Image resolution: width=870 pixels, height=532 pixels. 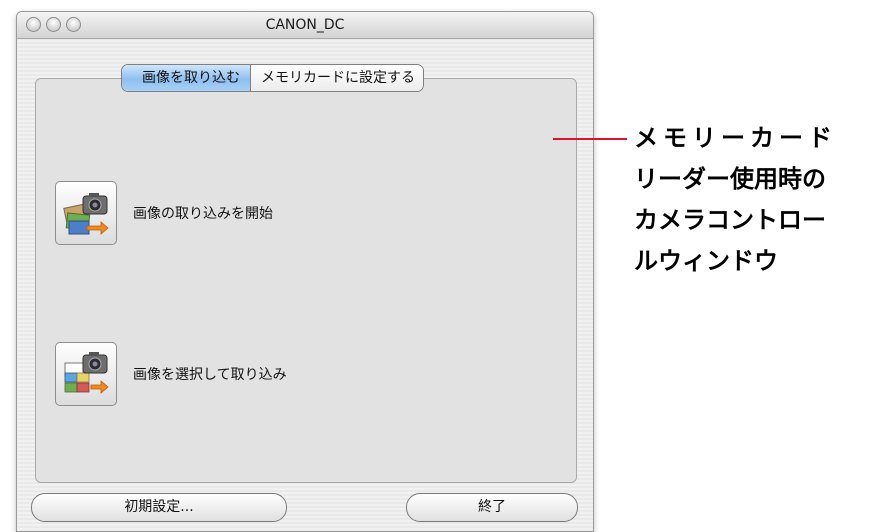 I want to click on window-title: CANON_DC, so click(x=305, y=25).